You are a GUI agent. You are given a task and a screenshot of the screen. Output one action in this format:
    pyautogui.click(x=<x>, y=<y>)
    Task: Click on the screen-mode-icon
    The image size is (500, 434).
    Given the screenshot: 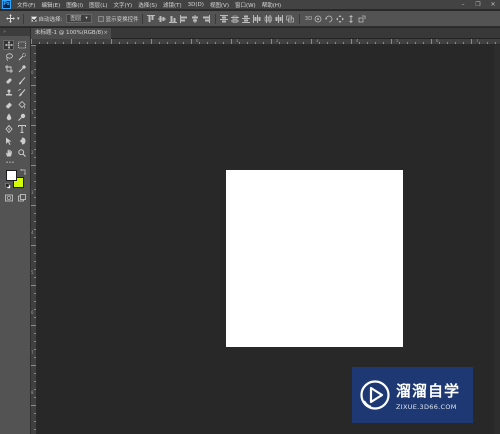 What is the action you would take?
    pyautogui.click(x=21, y=198)
    